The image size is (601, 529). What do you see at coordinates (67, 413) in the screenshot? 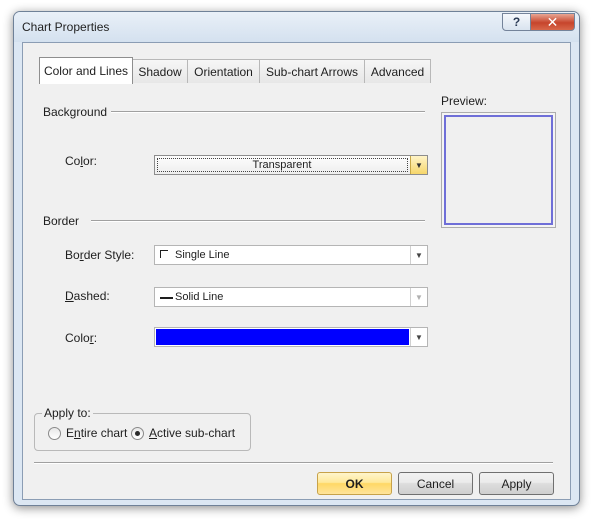
I see `apply-to-title: Apply to:` at bounding box center [67, 413].